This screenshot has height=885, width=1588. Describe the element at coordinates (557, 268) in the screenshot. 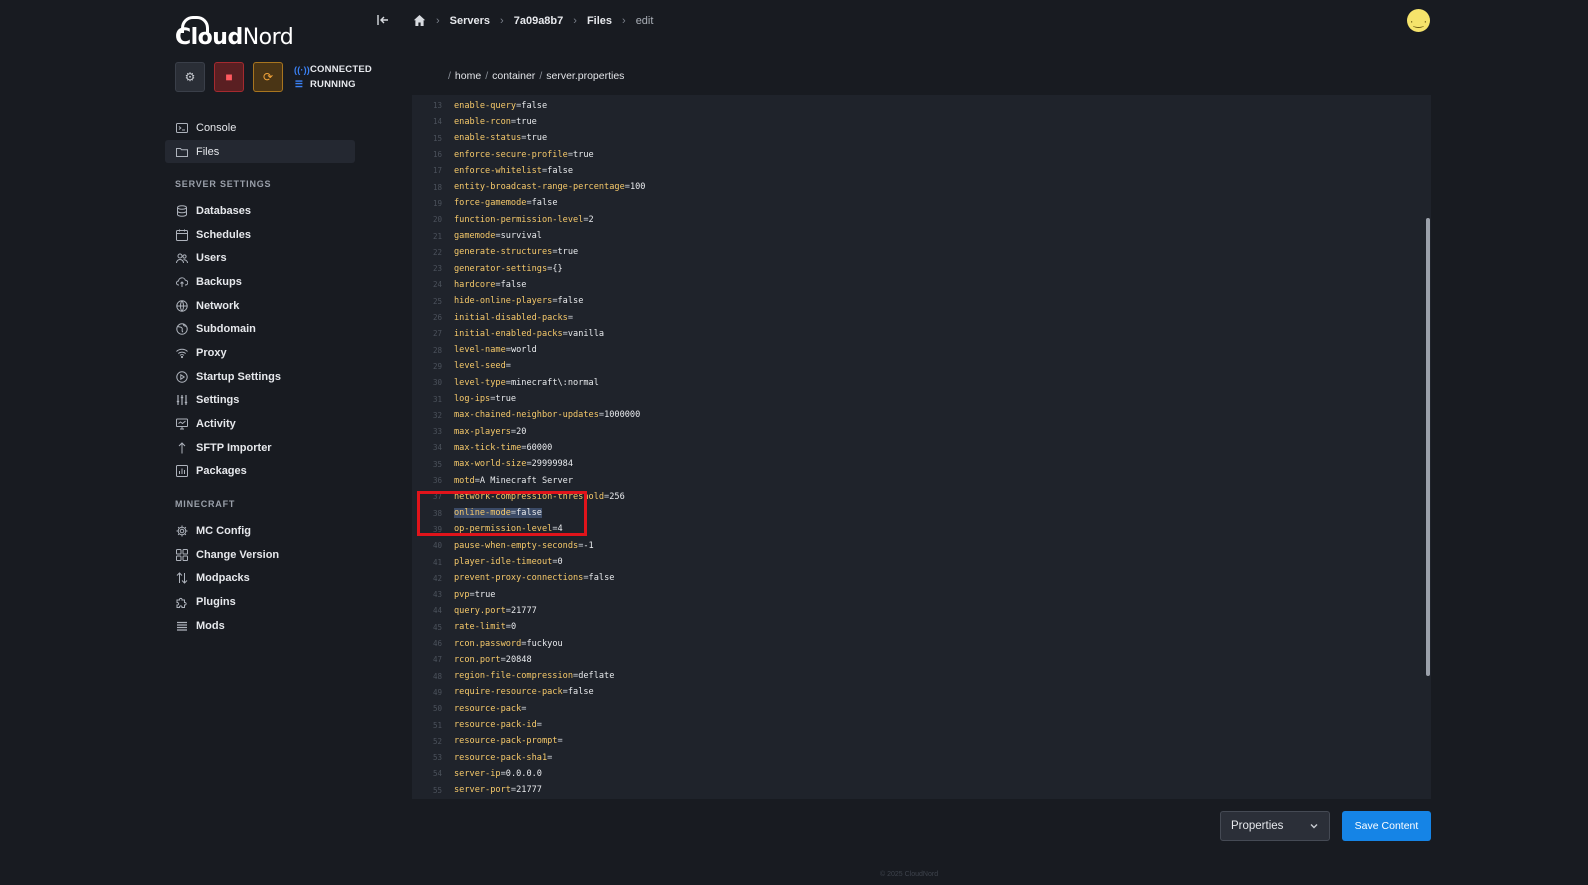

I see `property-value: {}` at that location.